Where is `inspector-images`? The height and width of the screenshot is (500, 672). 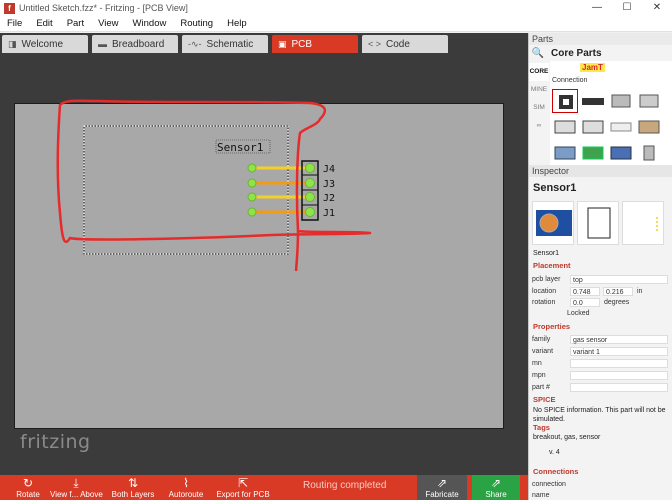 inspector-images is located at coordinates (598, 223).